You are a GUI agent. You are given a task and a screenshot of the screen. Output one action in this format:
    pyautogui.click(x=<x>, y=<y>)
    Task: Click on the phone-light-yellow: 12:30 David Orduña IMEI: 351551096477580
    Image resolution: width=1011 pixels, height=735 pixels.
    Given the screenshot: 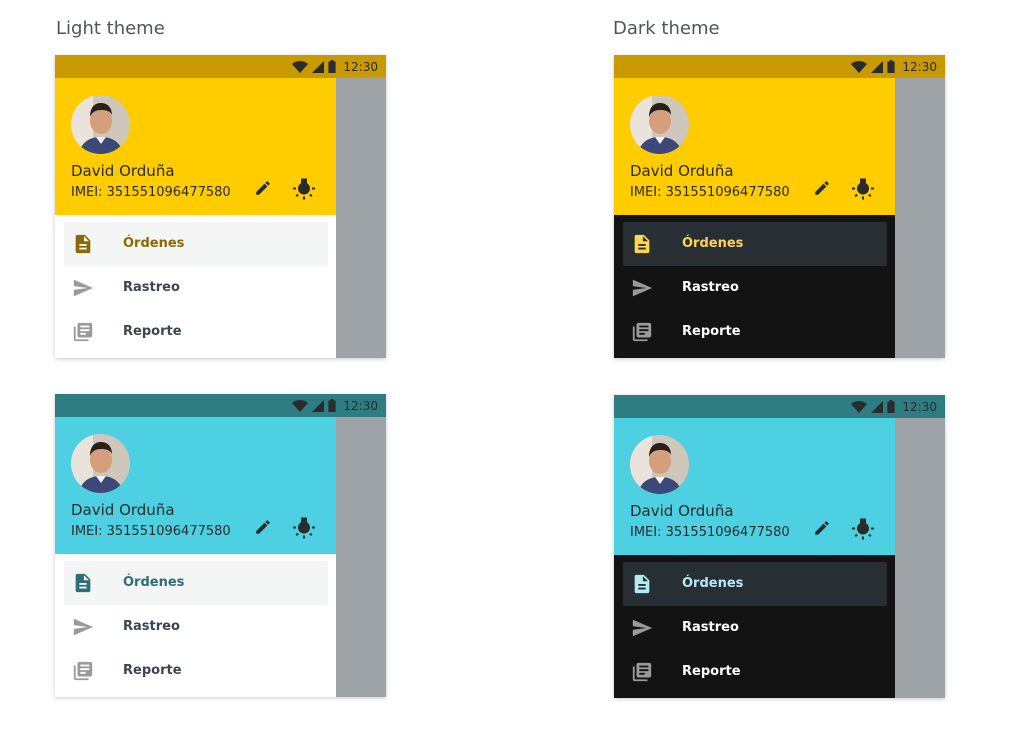 What is the action you would take?
    pyautogui.click(x=220, y=206)
    